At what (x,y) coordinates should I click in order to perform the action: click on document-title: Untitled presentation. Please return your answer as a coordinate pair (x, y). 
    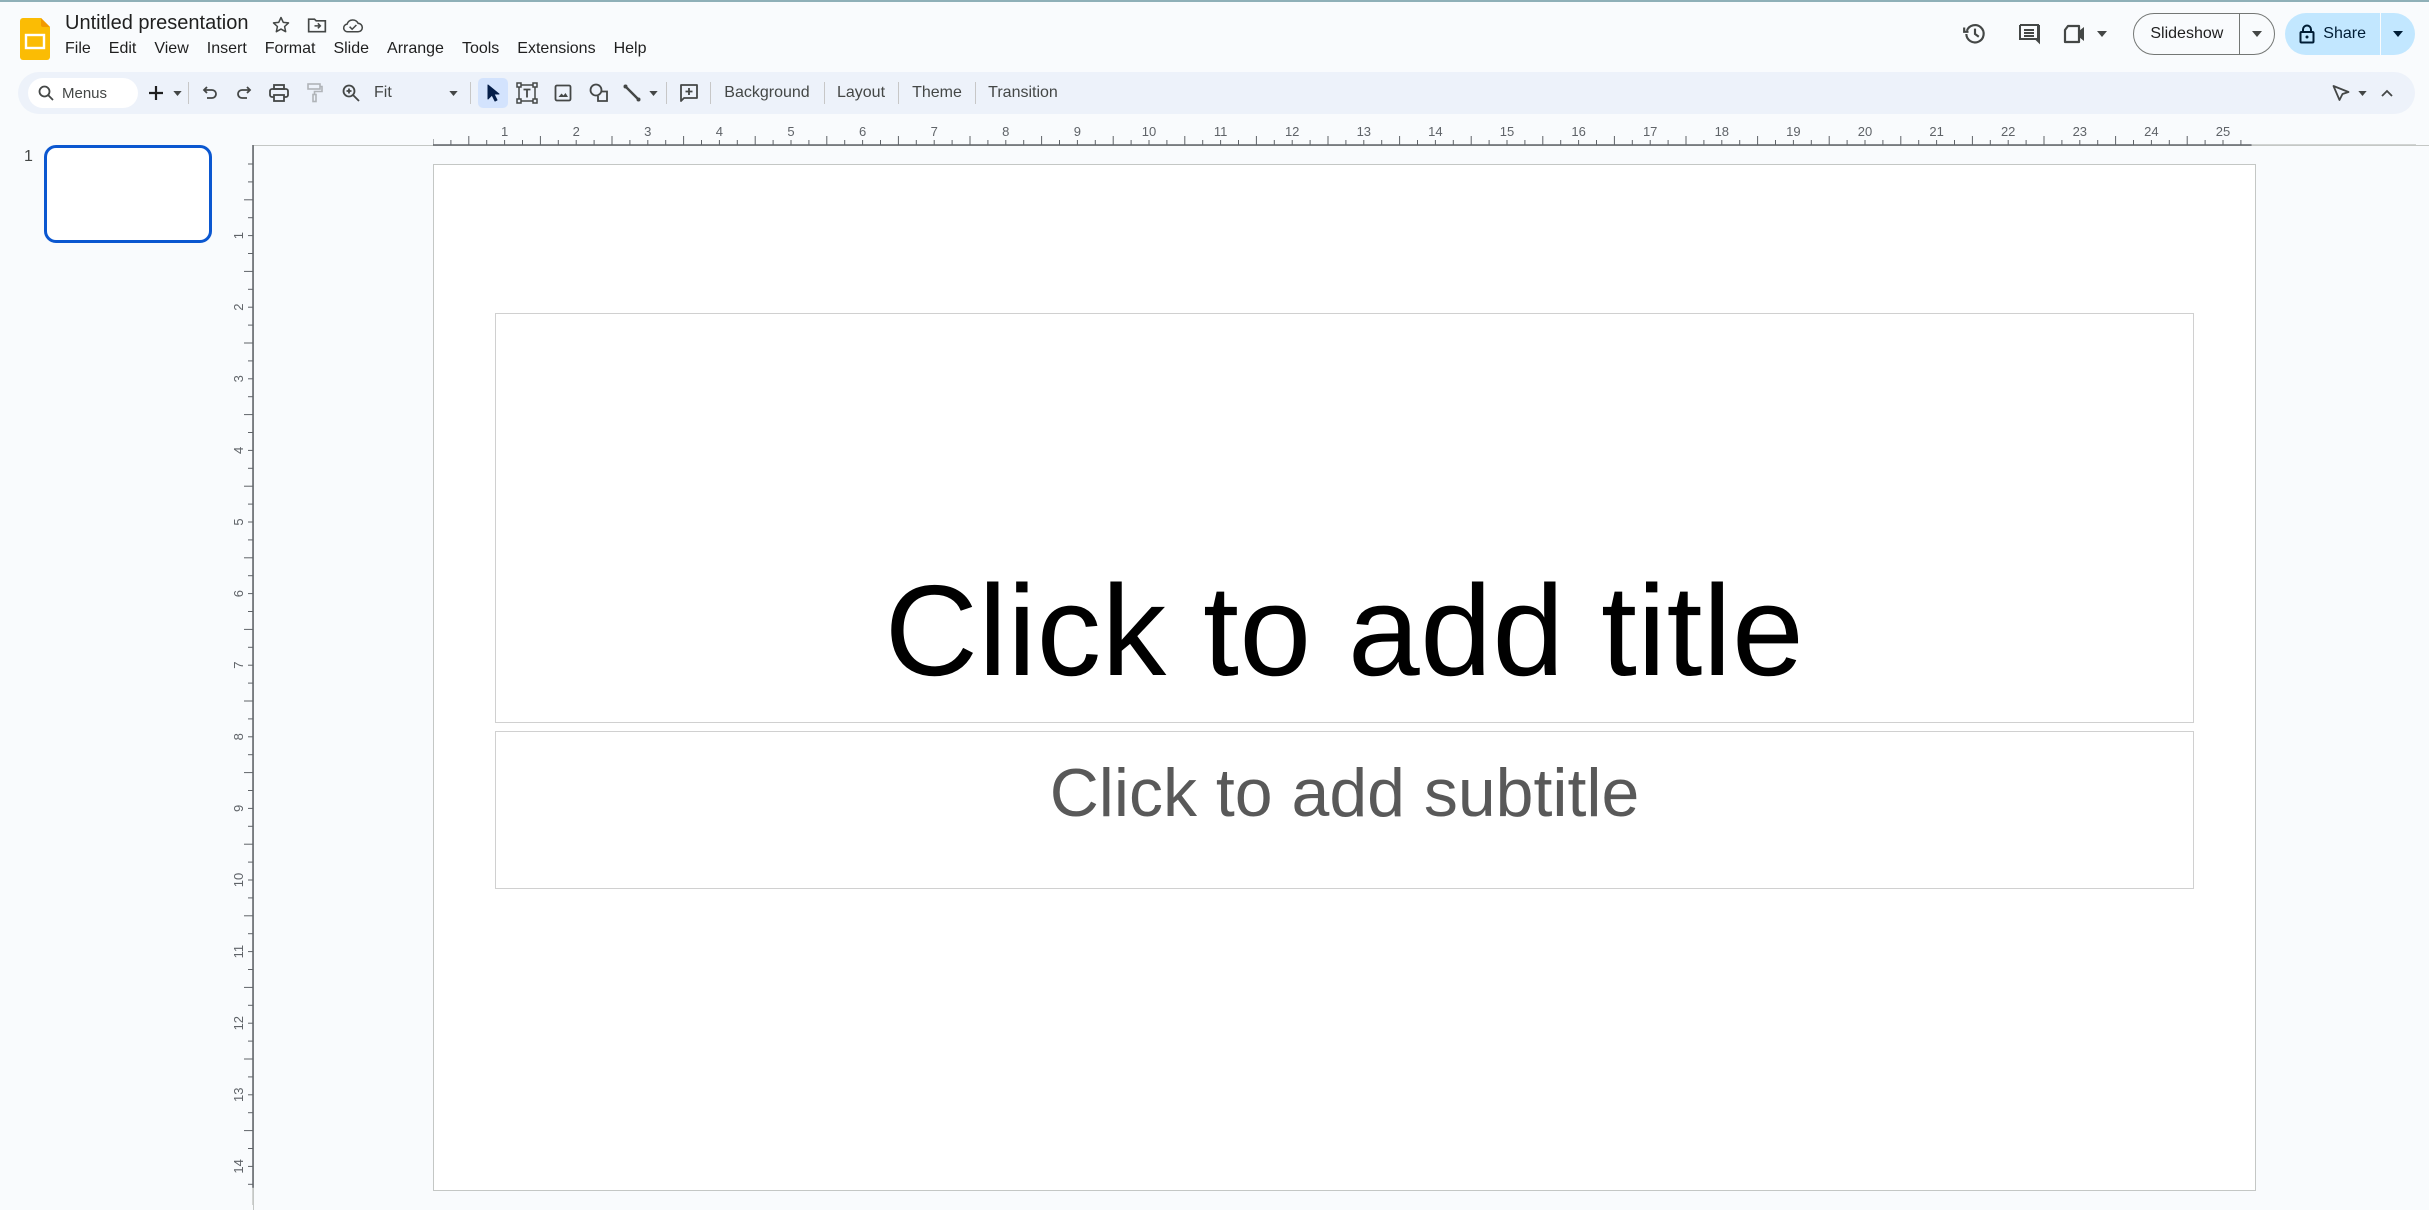
    Looking at the image, I should click on (156, 23).